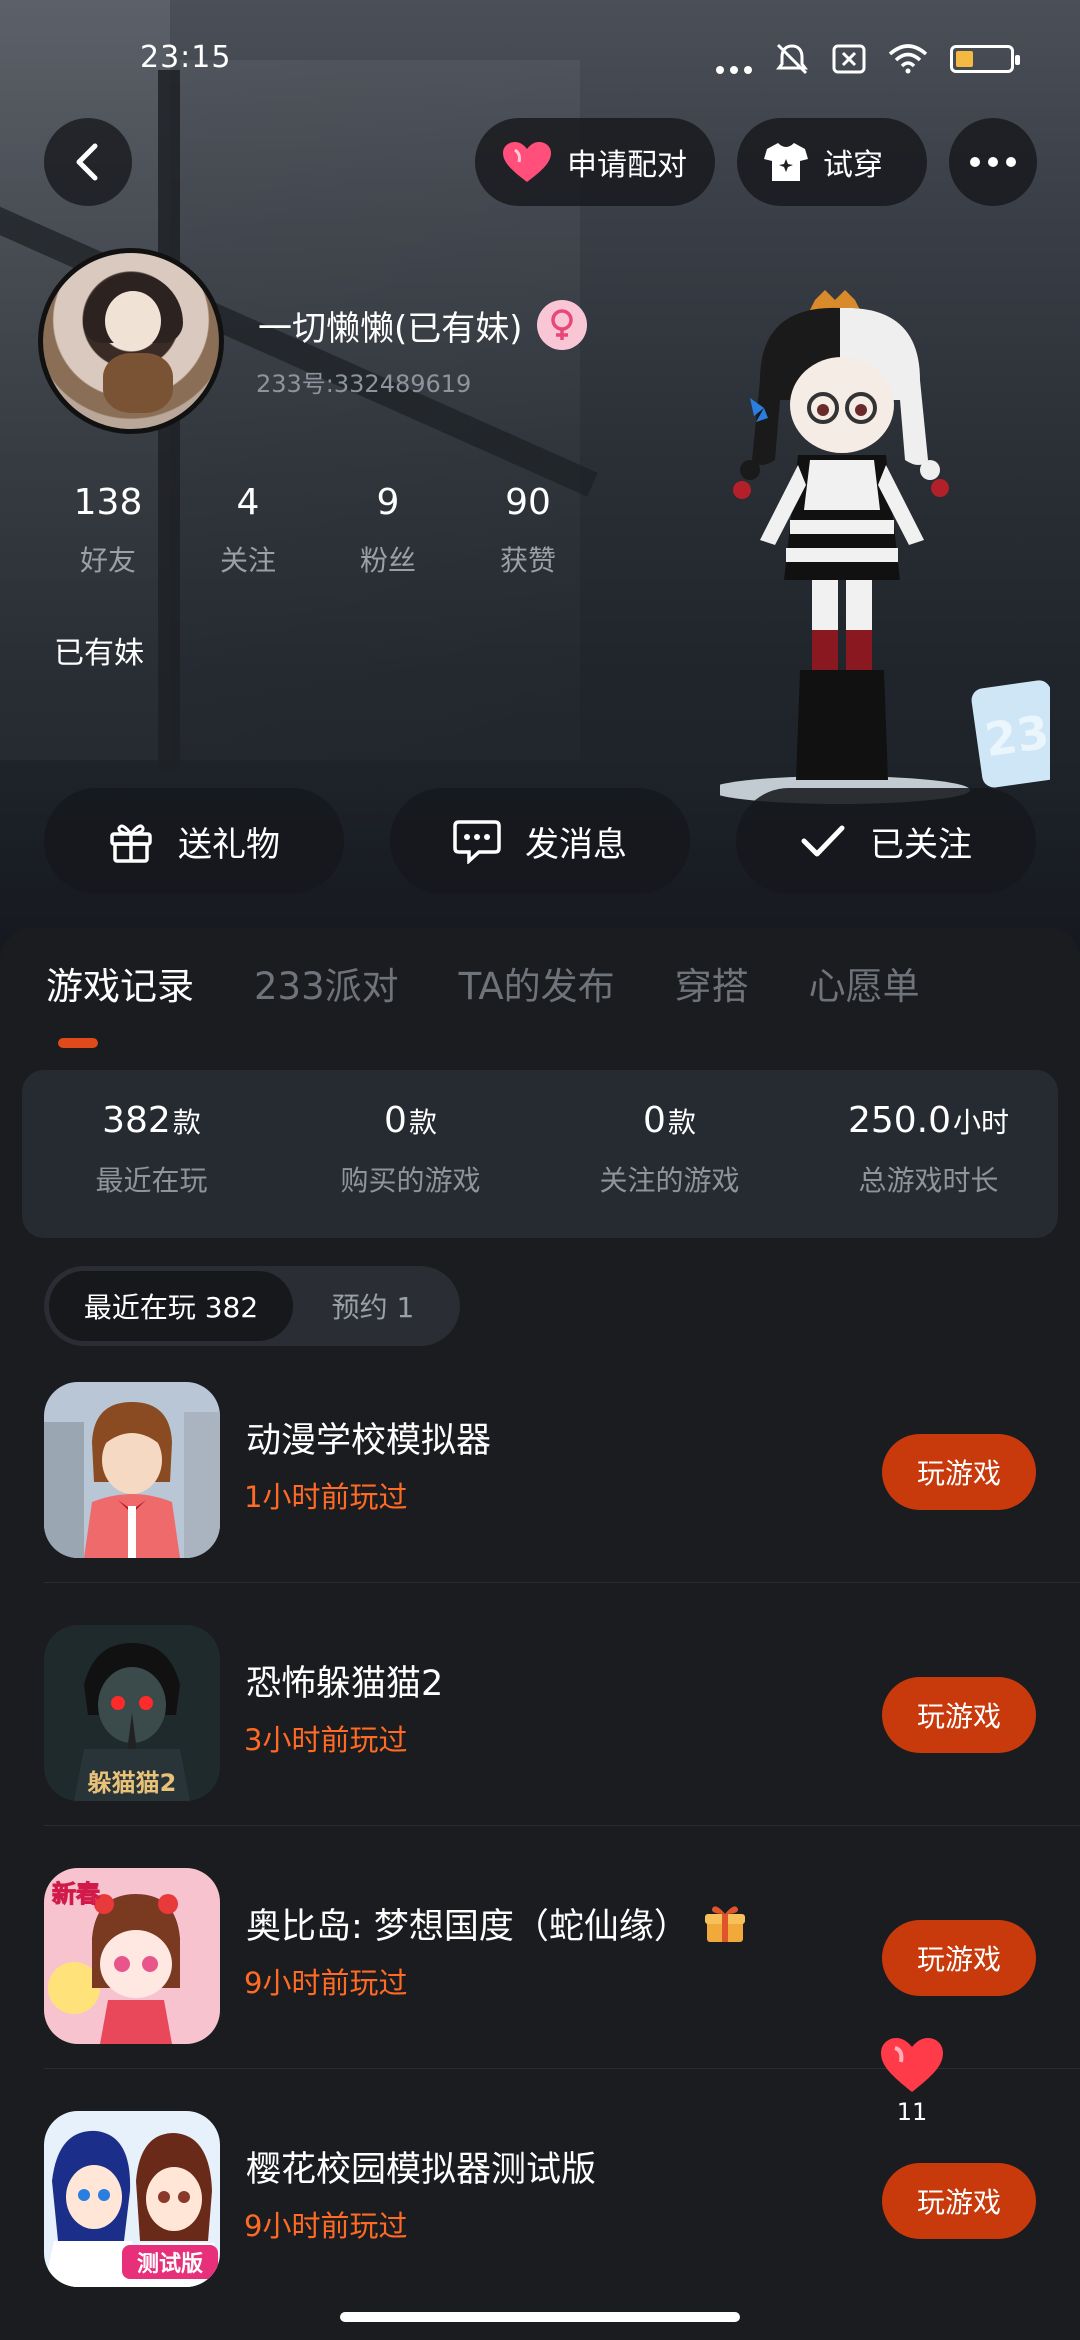 This screenshot has width=1080, height=2340. I want to click on summary-purchased: 0款 购买的游戏, so click(410, 1154).